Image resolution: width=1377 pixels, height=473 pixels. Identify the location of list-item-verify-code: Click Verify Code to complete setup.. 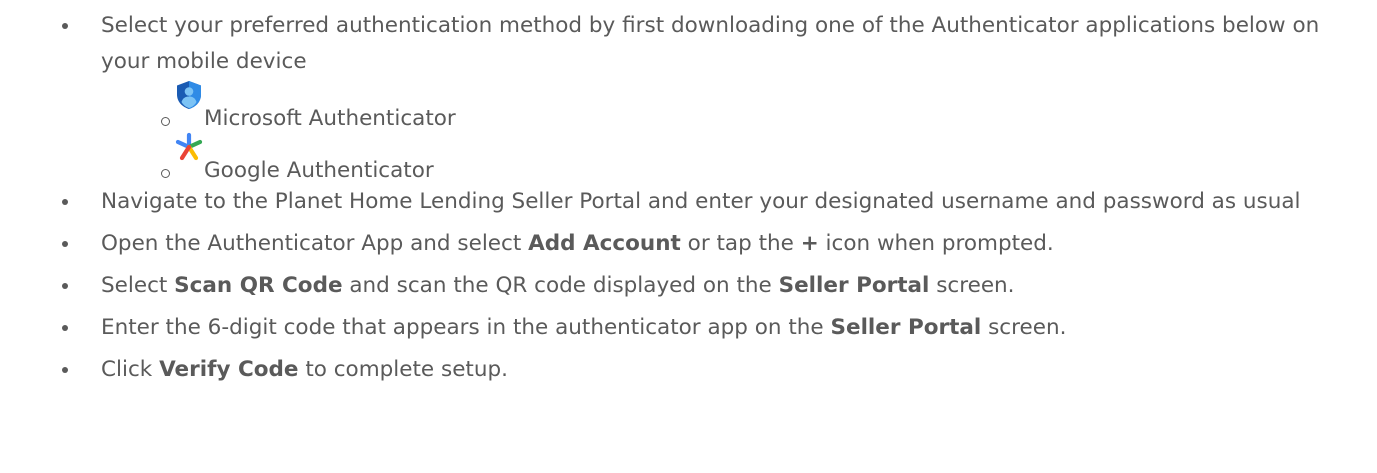
(688, 370).